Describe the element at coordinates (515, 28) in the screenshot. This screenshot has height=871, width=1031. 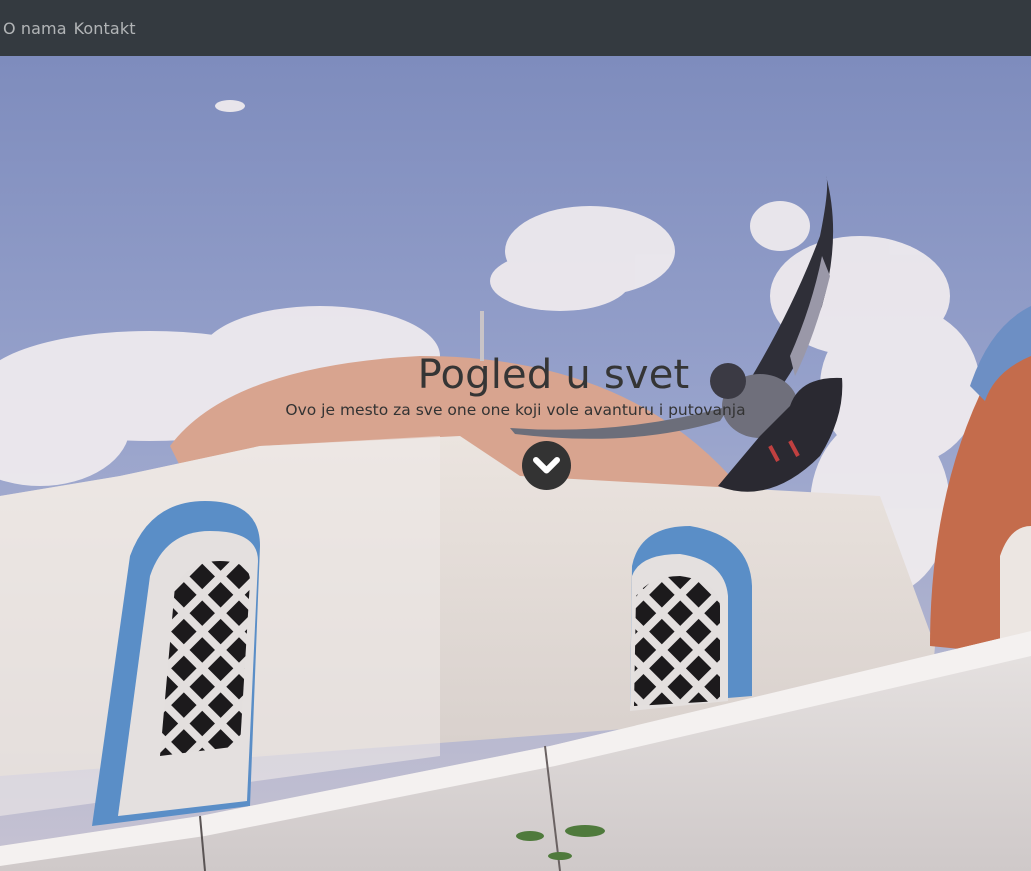
I see `top-navbar: O nama Kontakt` at that location.